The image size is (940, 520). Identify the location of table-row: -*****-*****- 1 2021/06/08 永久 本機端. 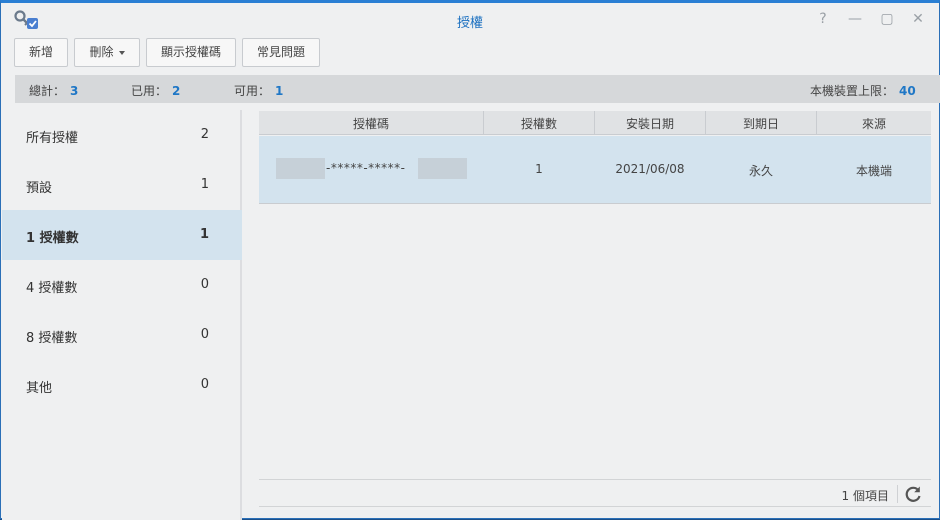
(595, 170).